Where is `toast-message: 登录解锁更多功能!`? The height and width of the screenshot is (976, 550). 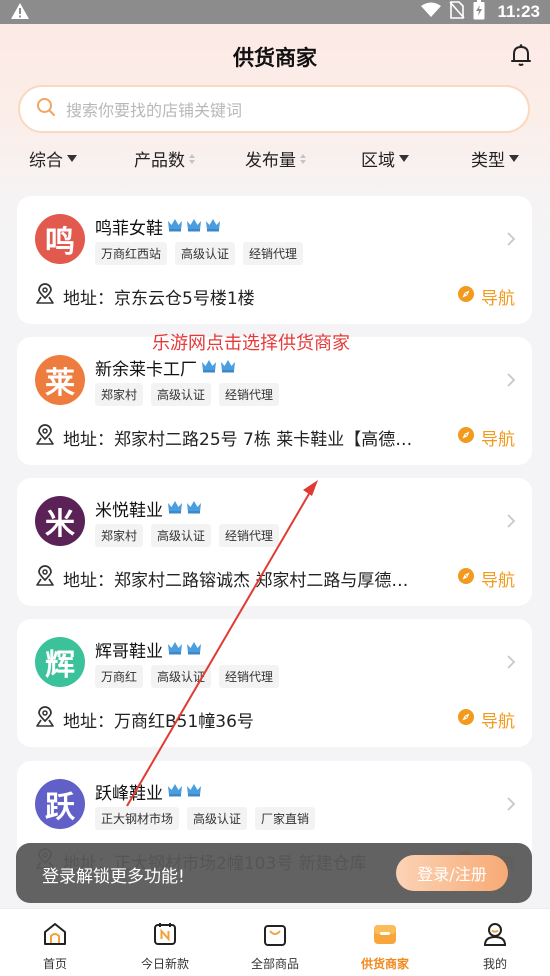
toast-message: 登录解锁更多功能! is located at coordinates (113, 877).